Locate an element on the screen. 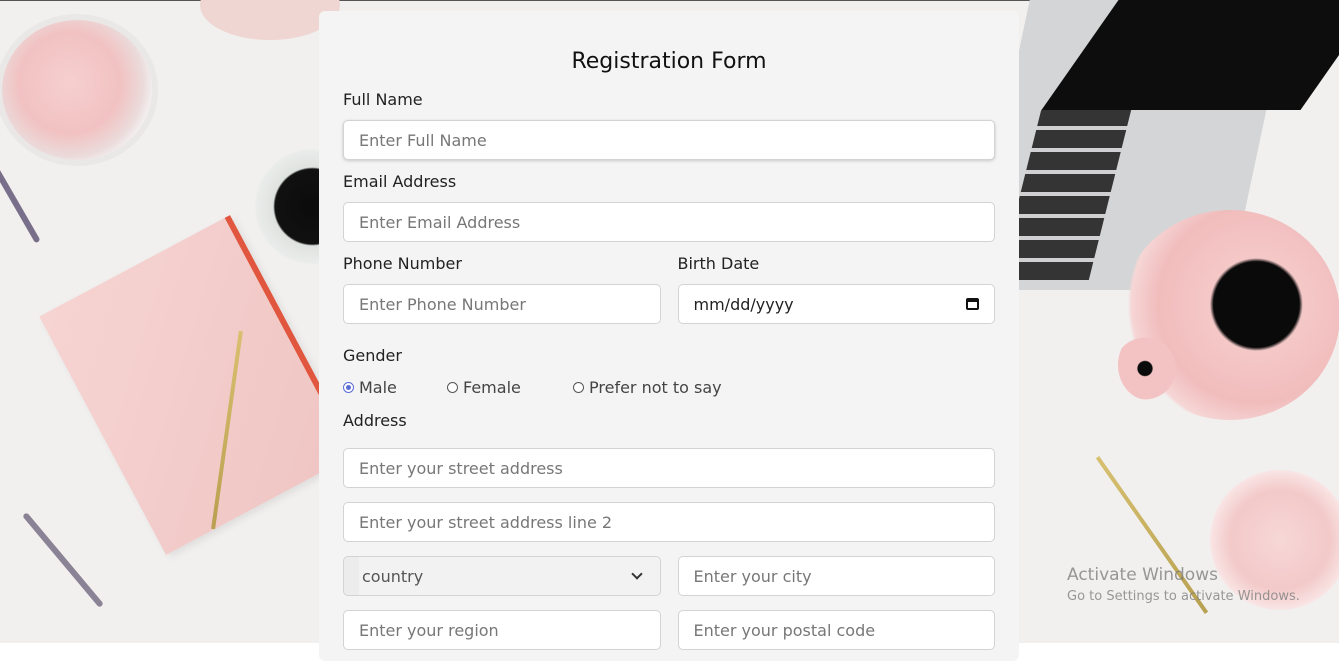  email-label: Email Address is located at coordinates (400, 181).